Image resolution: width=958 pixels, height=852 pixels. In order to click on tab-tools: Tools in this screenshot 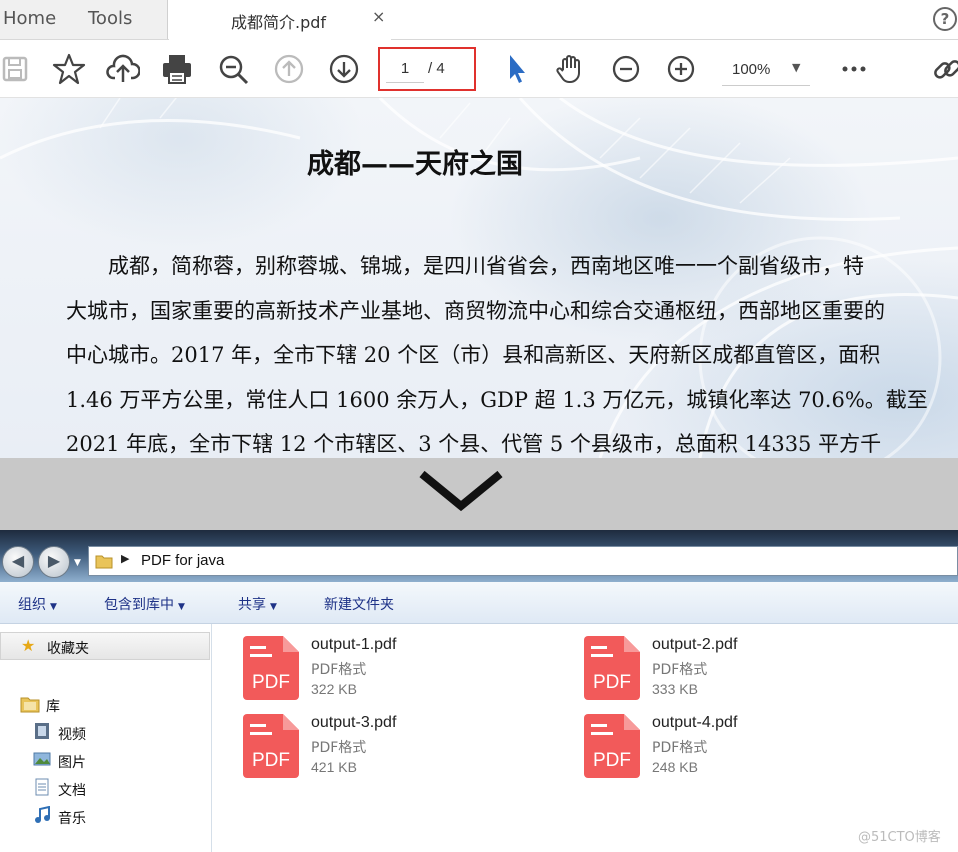, I will do `click(118, 19)`.